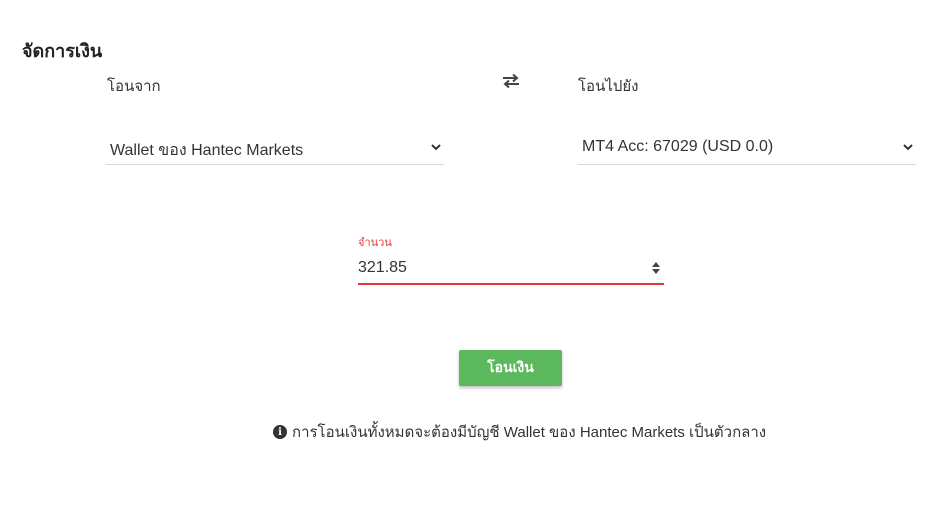 The width and height of the screenshot is (949, 513). Describe the element at coordinates (134, 86) in the screenshot. I see `from-label: โอนจาก` at that location.